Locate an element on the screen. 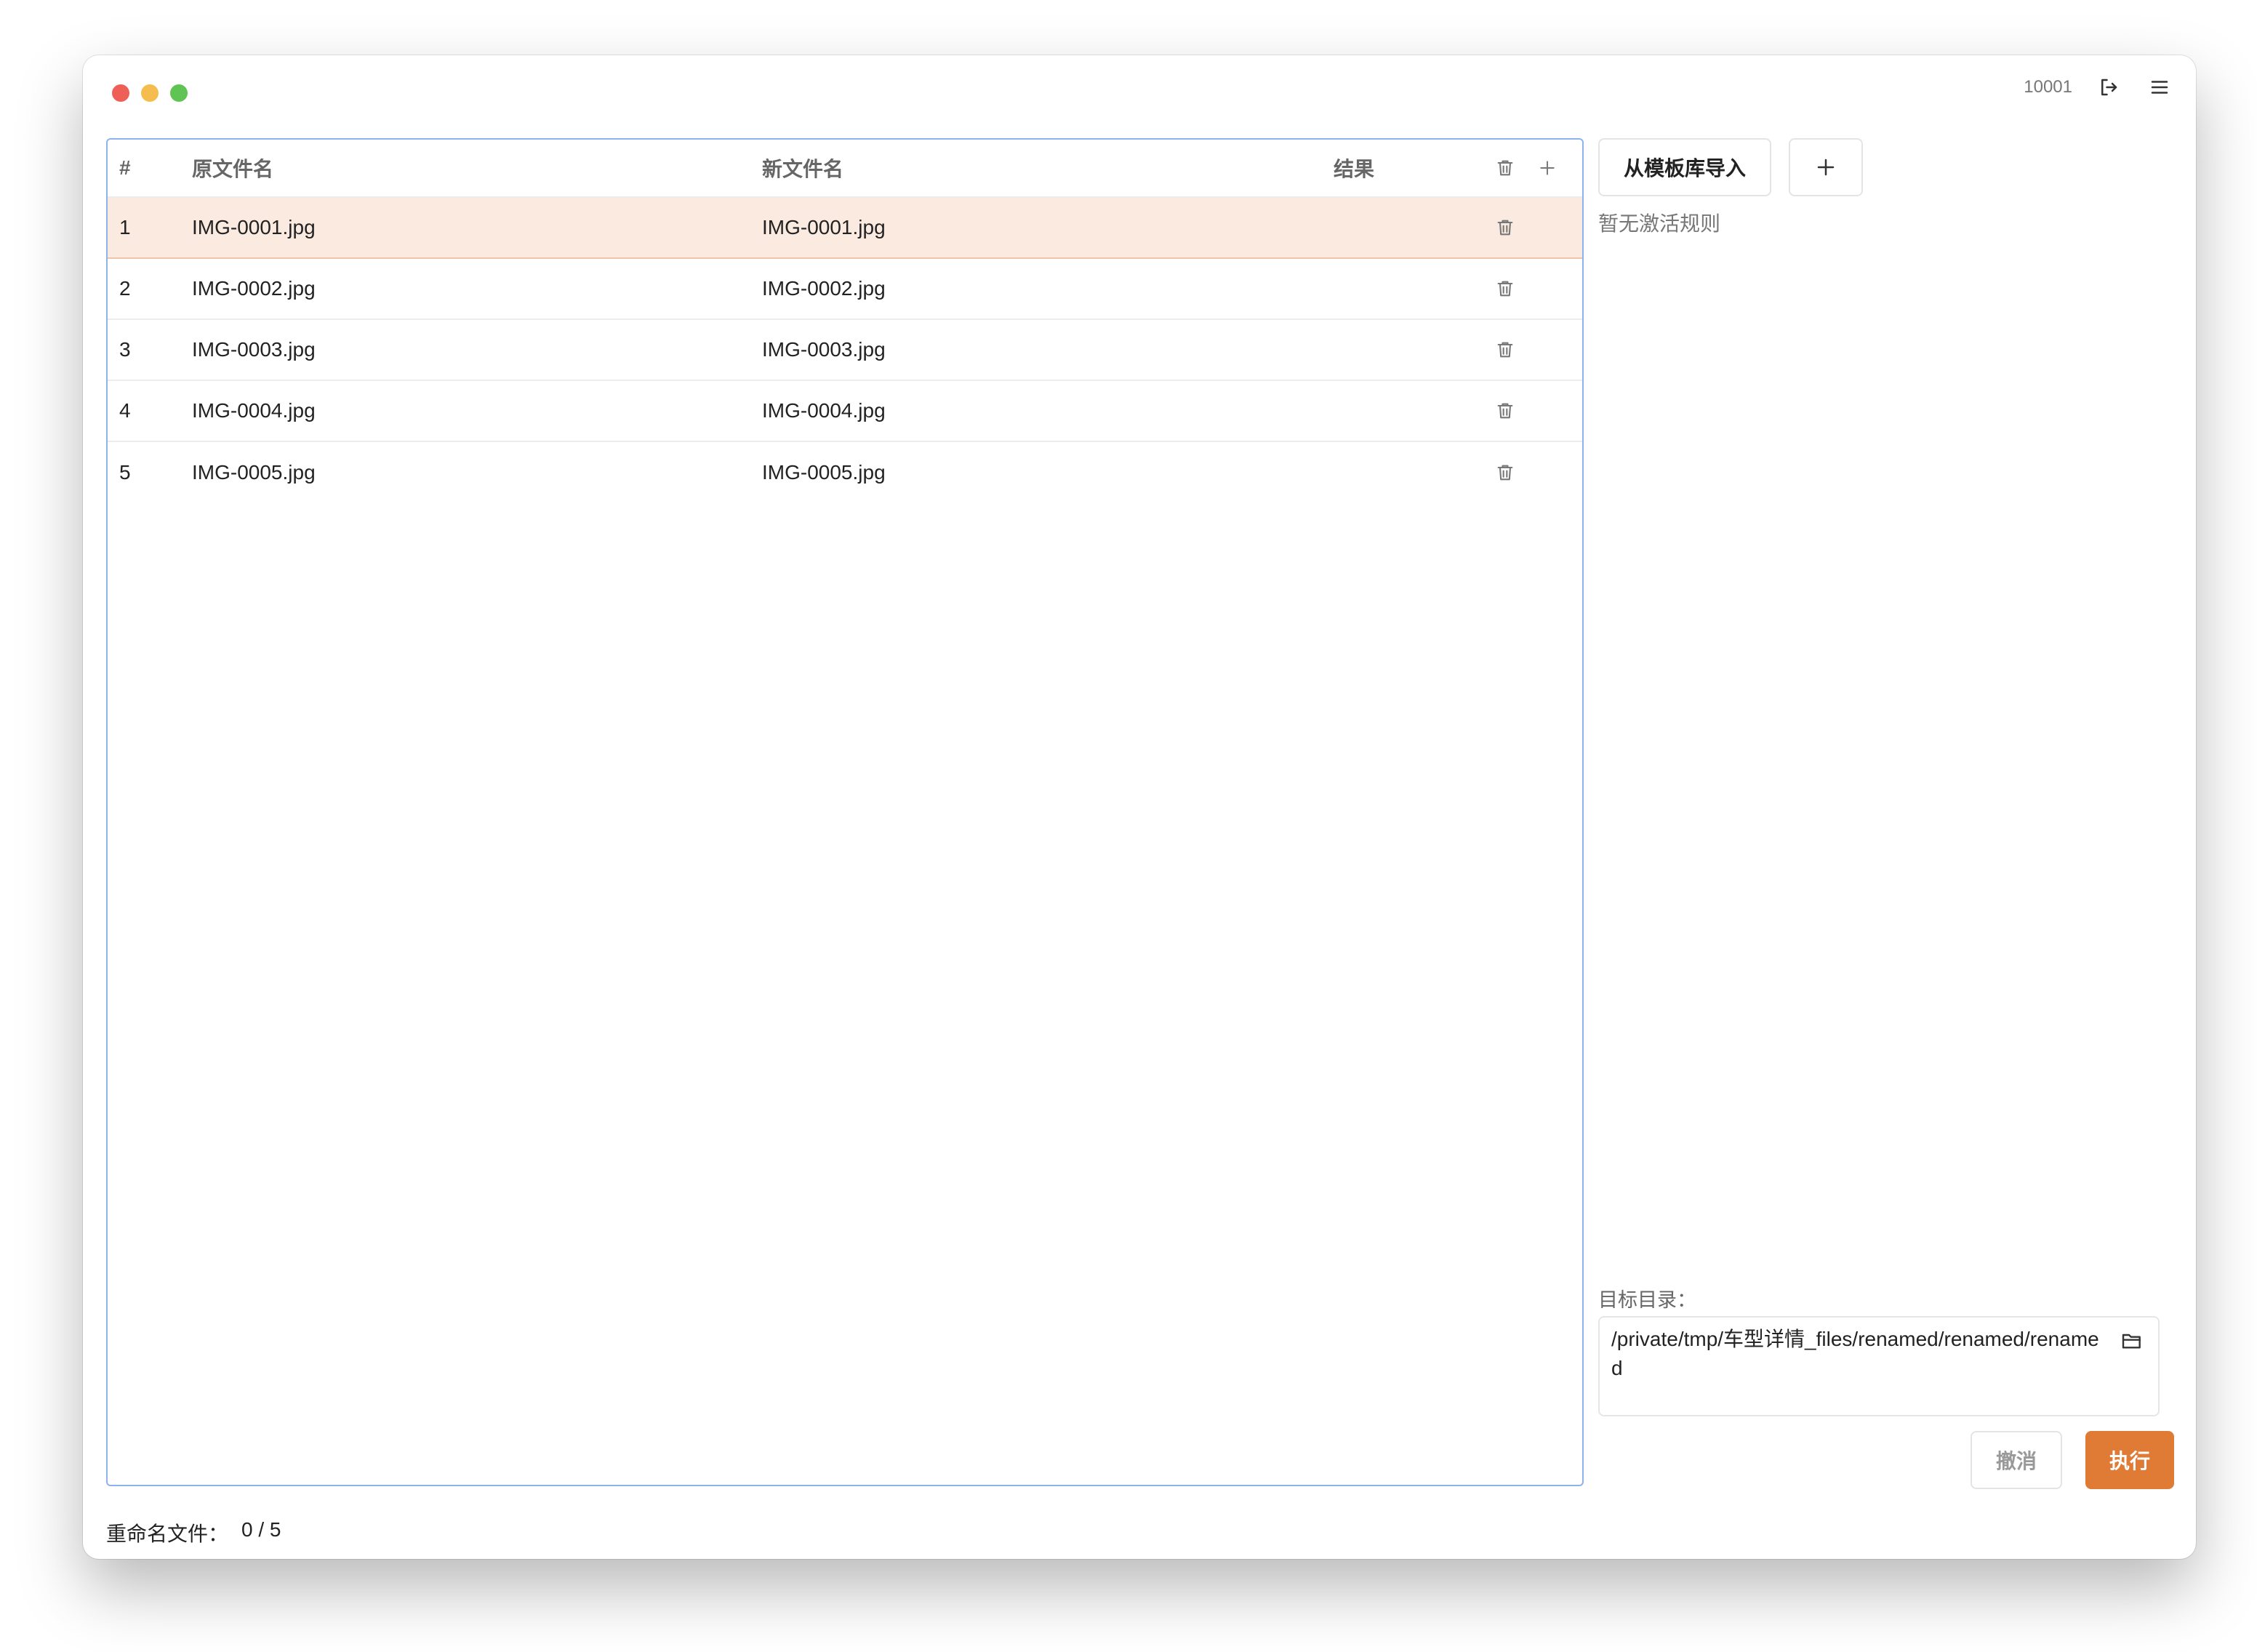 This screenshot has width=2257, height=1652. close-window-button is located at coordinates (120, 93).